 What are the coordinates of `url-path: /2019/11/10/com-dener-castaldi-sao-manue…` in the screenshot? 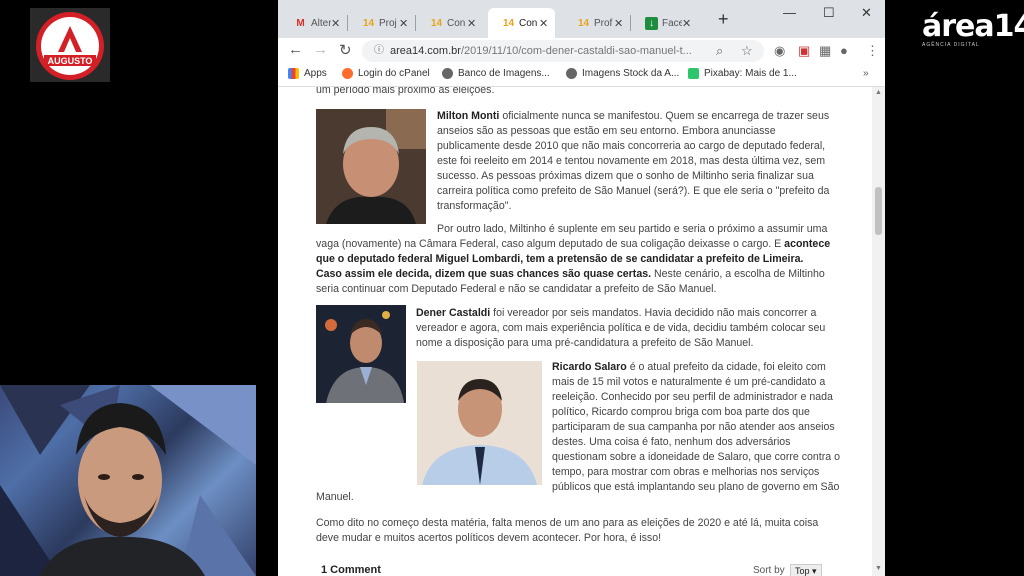 It's located at (576, 51).